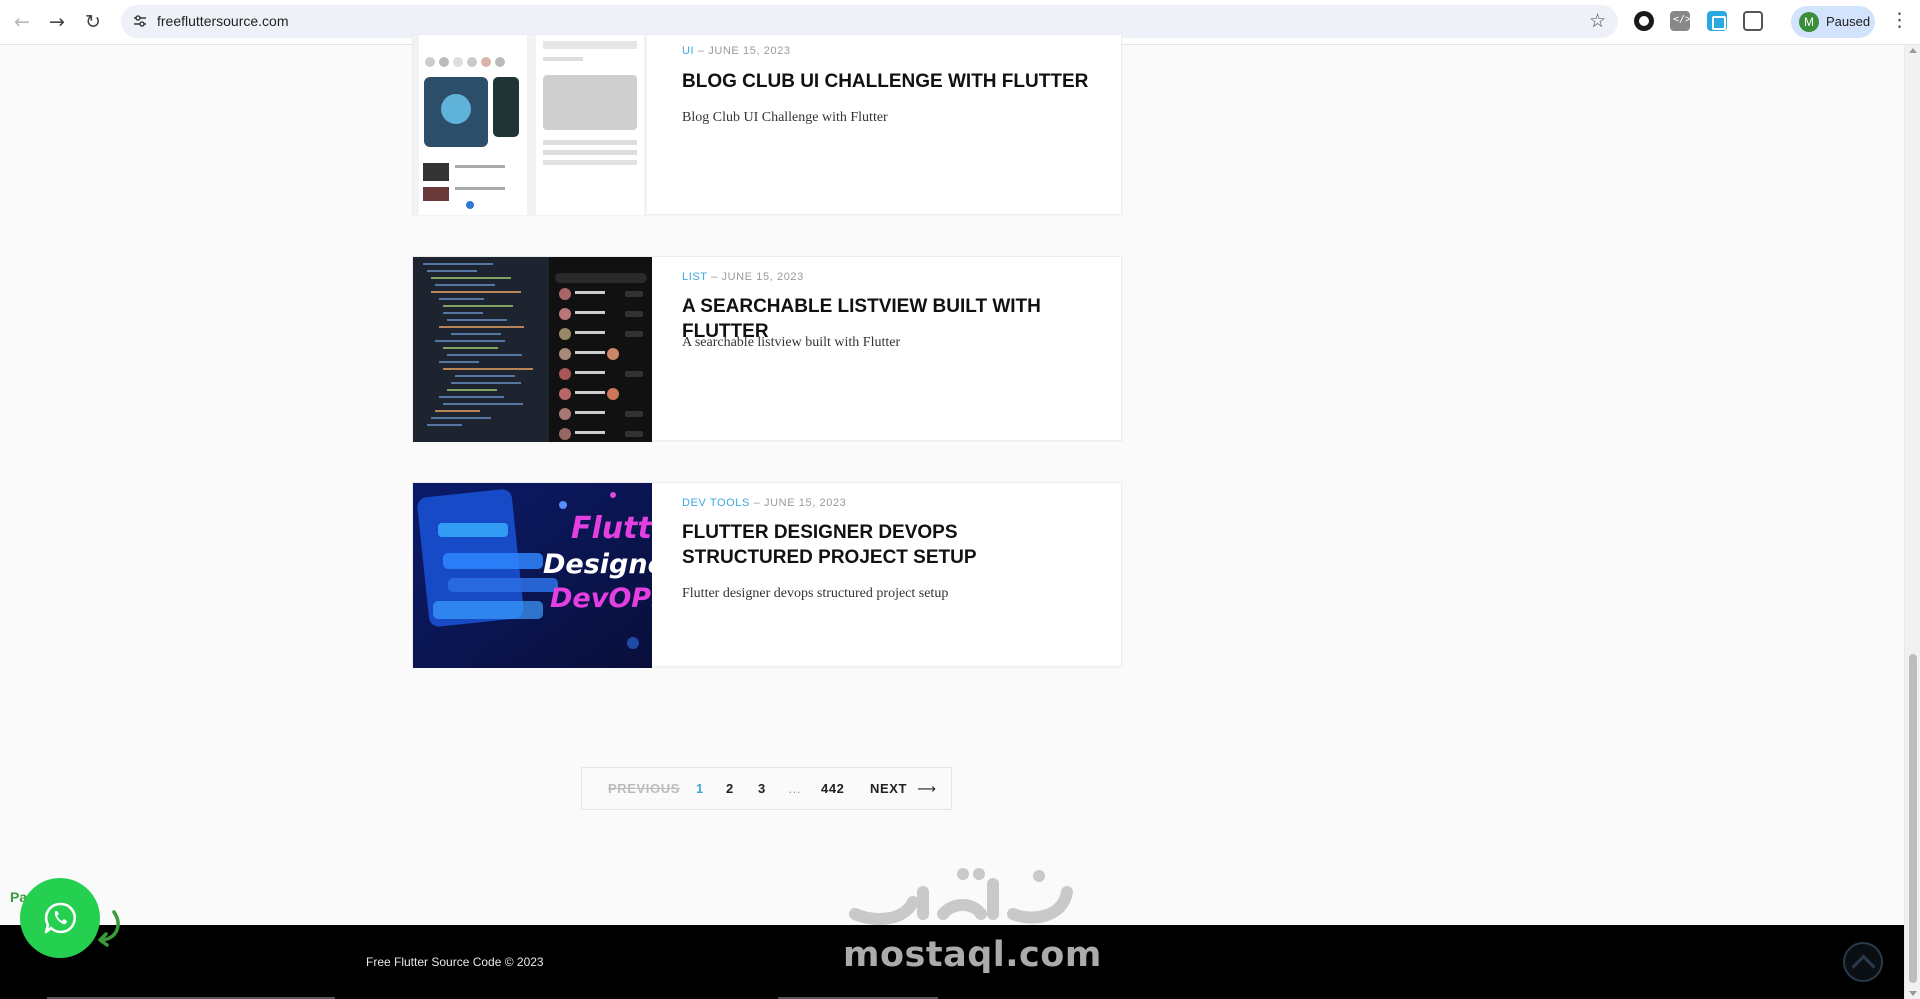 The width and height of the screenshot is (1920, 999). Describe the element at coordinates (57, 22) in the screenshot. I see `forward-arrow-icon: →` at that location.